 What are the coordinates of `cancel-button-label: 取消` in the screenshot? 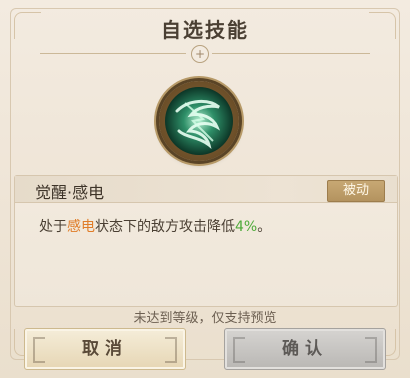 It's located at (105, 349).